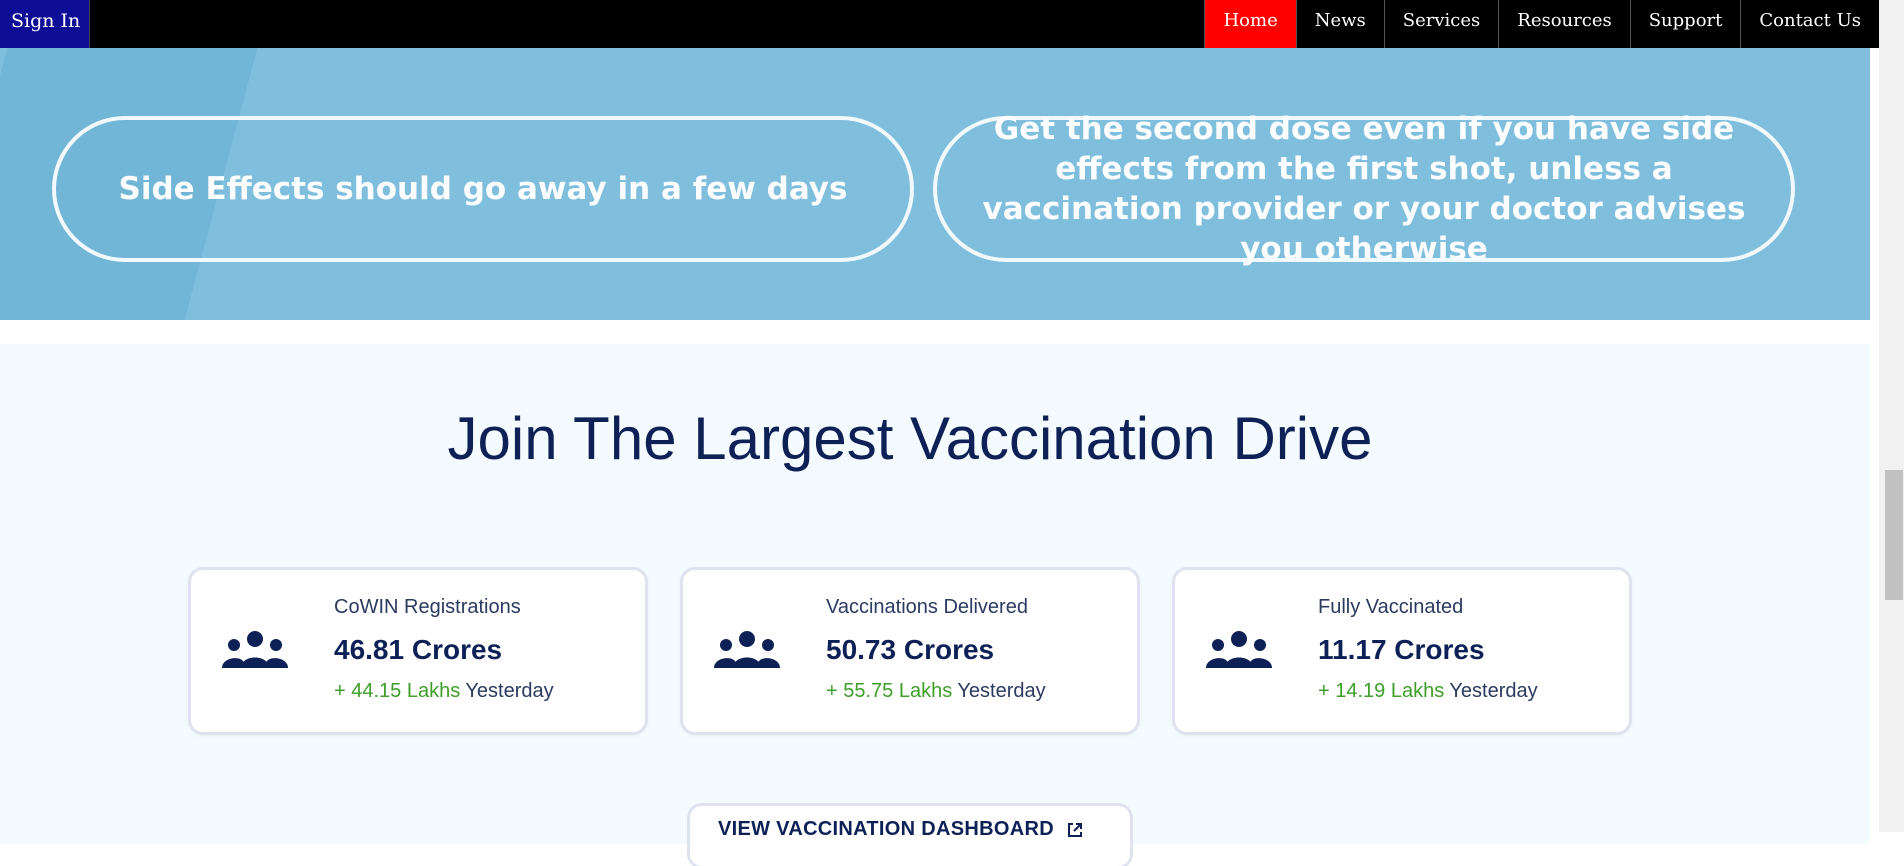 This screenshot has width=1904, height=866. Describe the element at coordinates (1074, 829) in the screenshot. I see `external-link-icon` at that location.